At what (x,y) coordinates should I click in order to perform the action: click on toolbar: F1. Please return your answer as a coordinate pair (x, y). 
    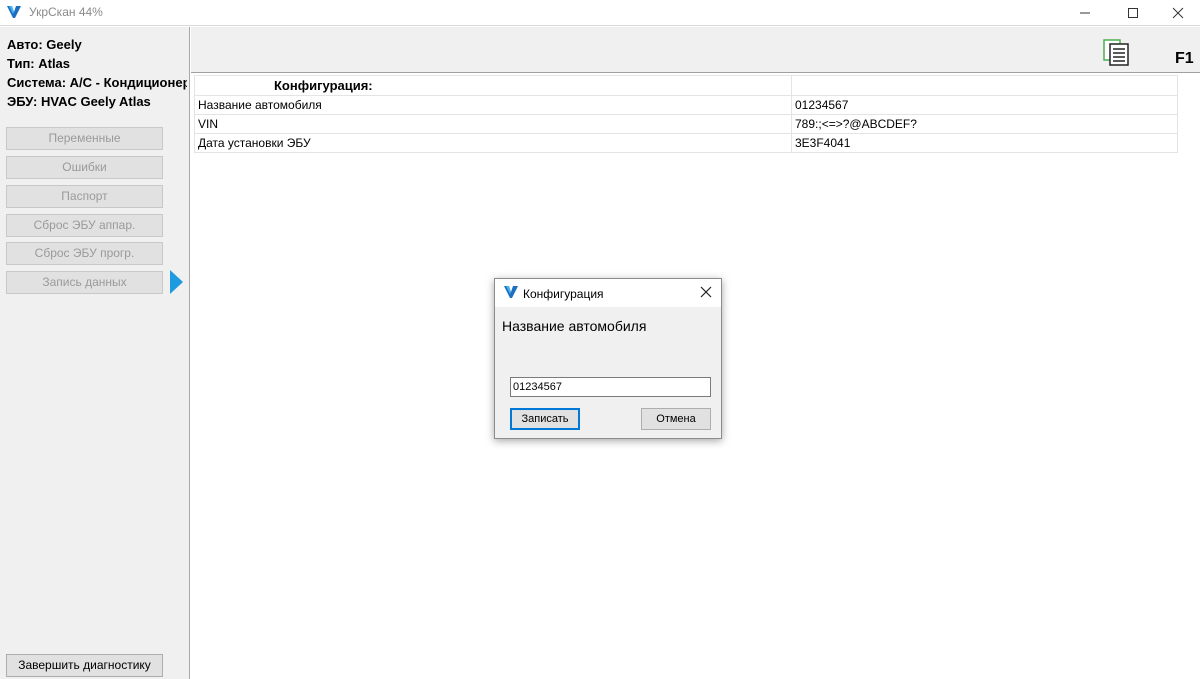
    Looking at the image, I should click on (695, 50).